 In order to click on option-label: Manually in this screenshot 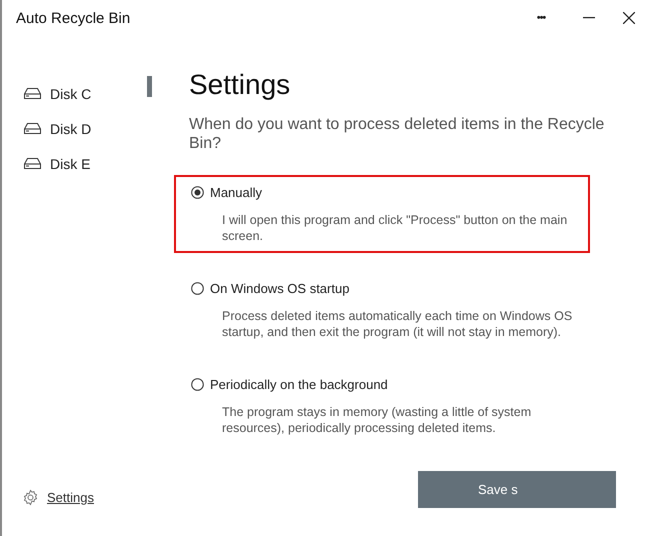, I will do `click(236, 192)`.